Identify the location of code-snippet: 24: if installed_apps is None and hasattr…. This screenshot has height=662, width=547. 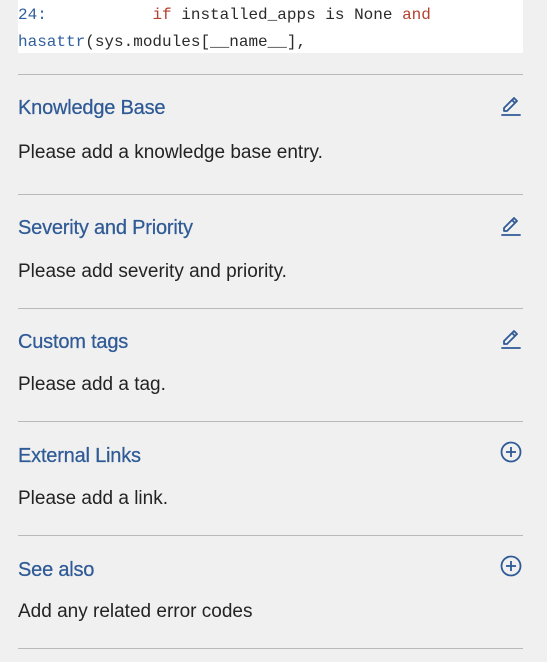
(270, 26).